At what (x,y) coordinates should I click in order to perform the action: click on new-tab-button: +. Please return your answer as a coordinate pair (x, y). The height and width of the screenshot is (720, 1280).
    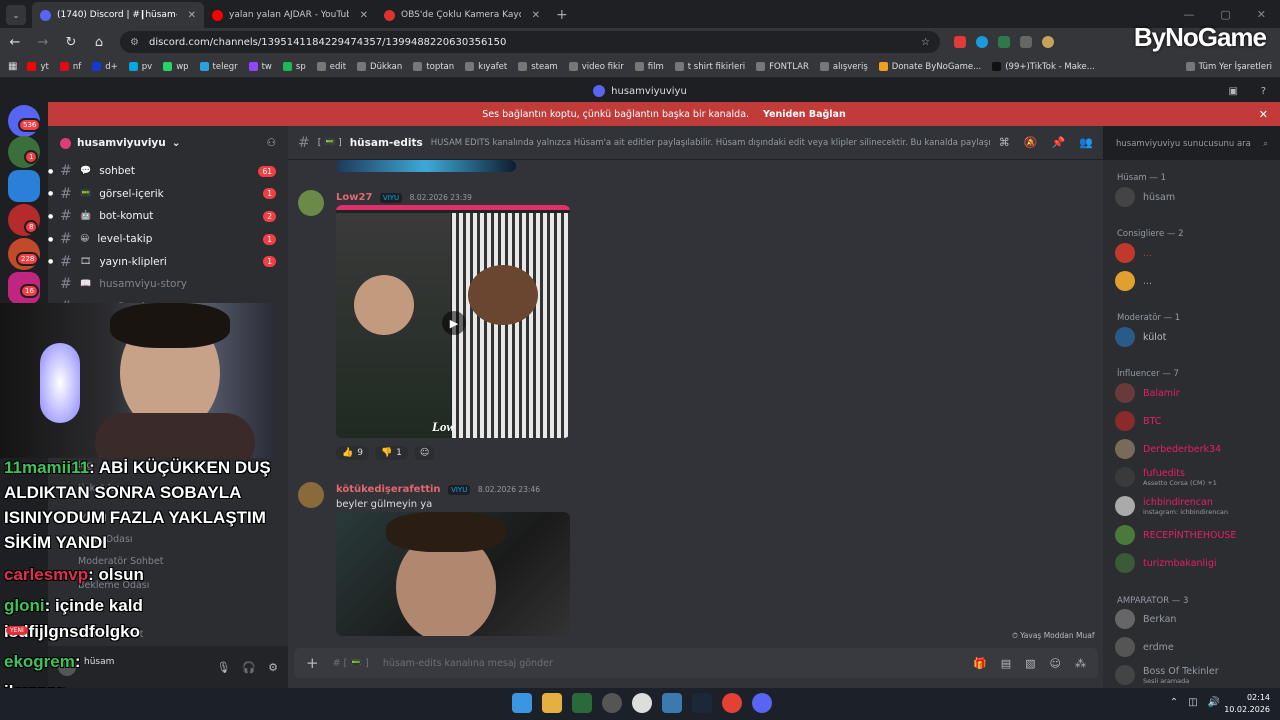
    Looking at the image, I should click on (562, 15).